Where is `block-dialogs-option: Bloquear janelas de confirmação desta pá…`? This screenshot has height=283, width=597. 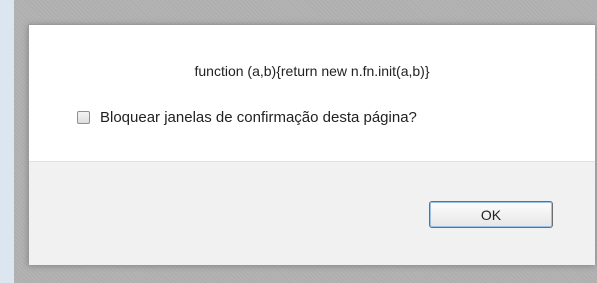 block-dialogs-option: Bloquear janelas de confirmação desta pá… is located at coordinates (247, 117).